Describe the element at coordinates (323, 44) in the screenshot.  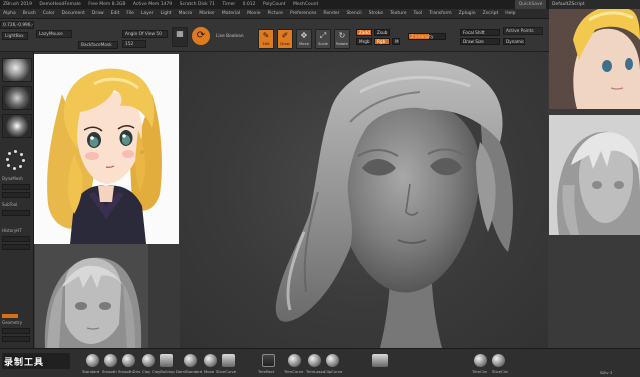
I see `scale-label: Scale` at that location.